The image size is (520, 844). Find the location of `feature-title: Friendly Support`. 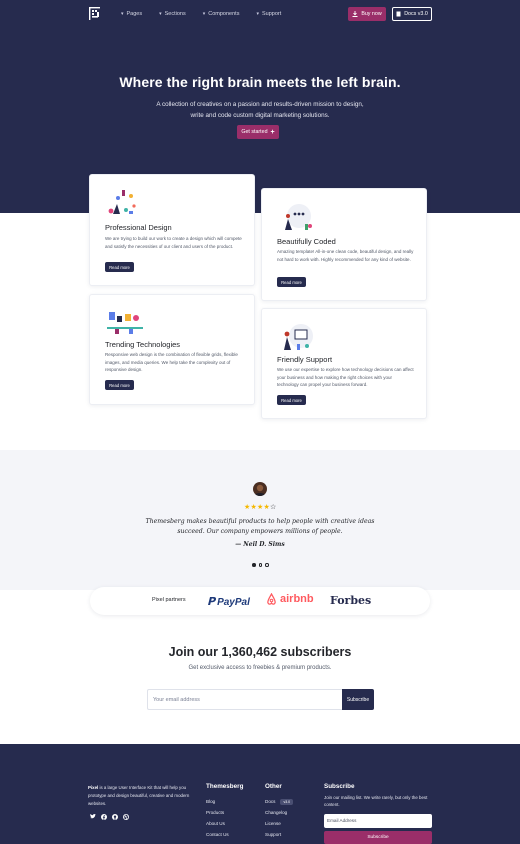

feature-title: Friendly Support is located at coordinates (305, 359).